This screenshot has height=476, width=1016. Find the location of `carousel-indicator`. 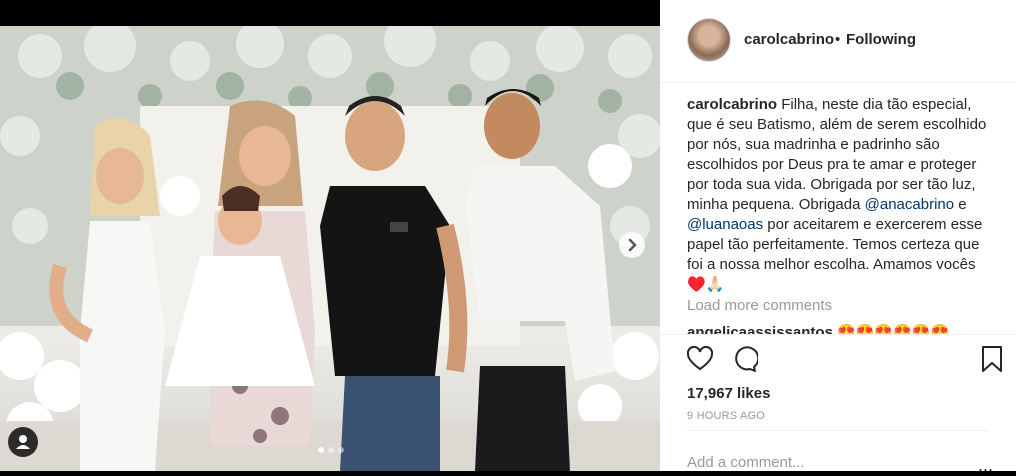

carousel-indicator is located at coordinates (331, 449).